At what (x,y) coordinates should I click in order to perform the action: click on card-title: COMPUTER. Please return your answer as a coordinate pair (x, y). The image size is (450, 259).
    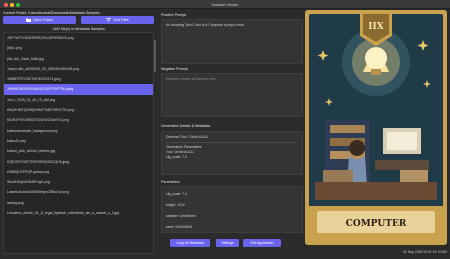
    Looking at the image, I should click on (376, 224).